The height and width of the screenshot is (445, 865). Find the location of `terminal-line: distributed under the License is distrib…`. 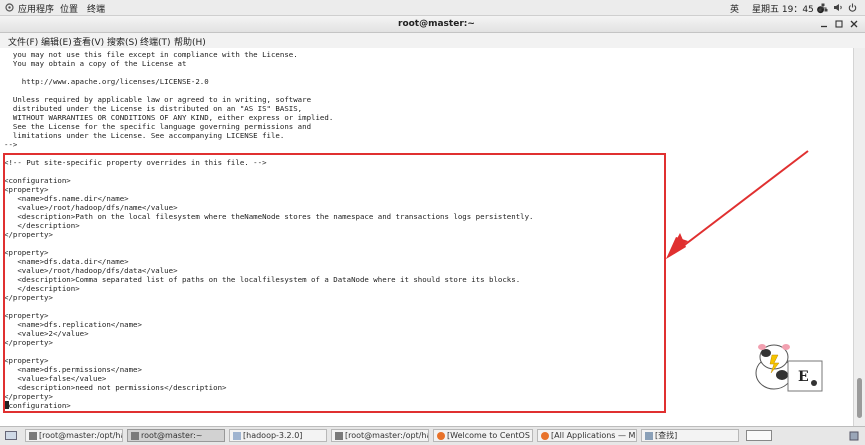

terminal-line: distributed under the License is distrib… is located at coordinates (153, 108).